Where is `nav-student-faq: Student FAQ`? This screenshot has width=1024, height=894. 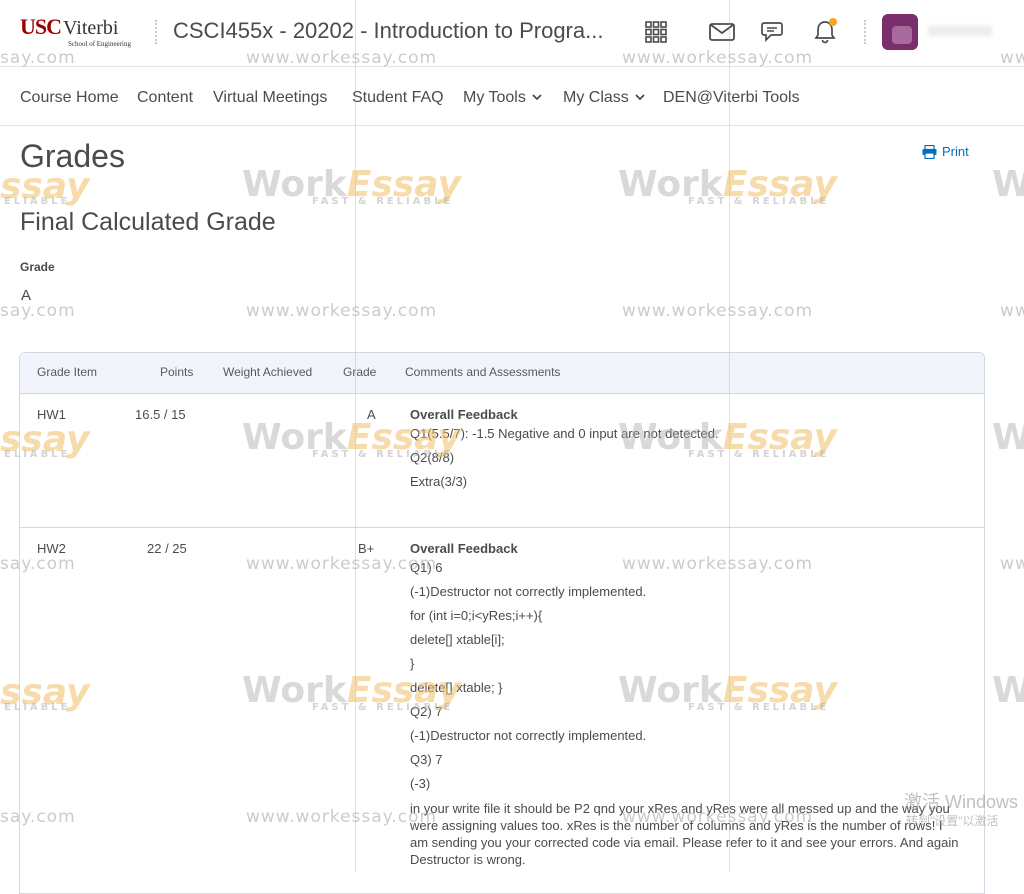 nav-student-faq: Student FAQ is located at coordinates (398, 98).